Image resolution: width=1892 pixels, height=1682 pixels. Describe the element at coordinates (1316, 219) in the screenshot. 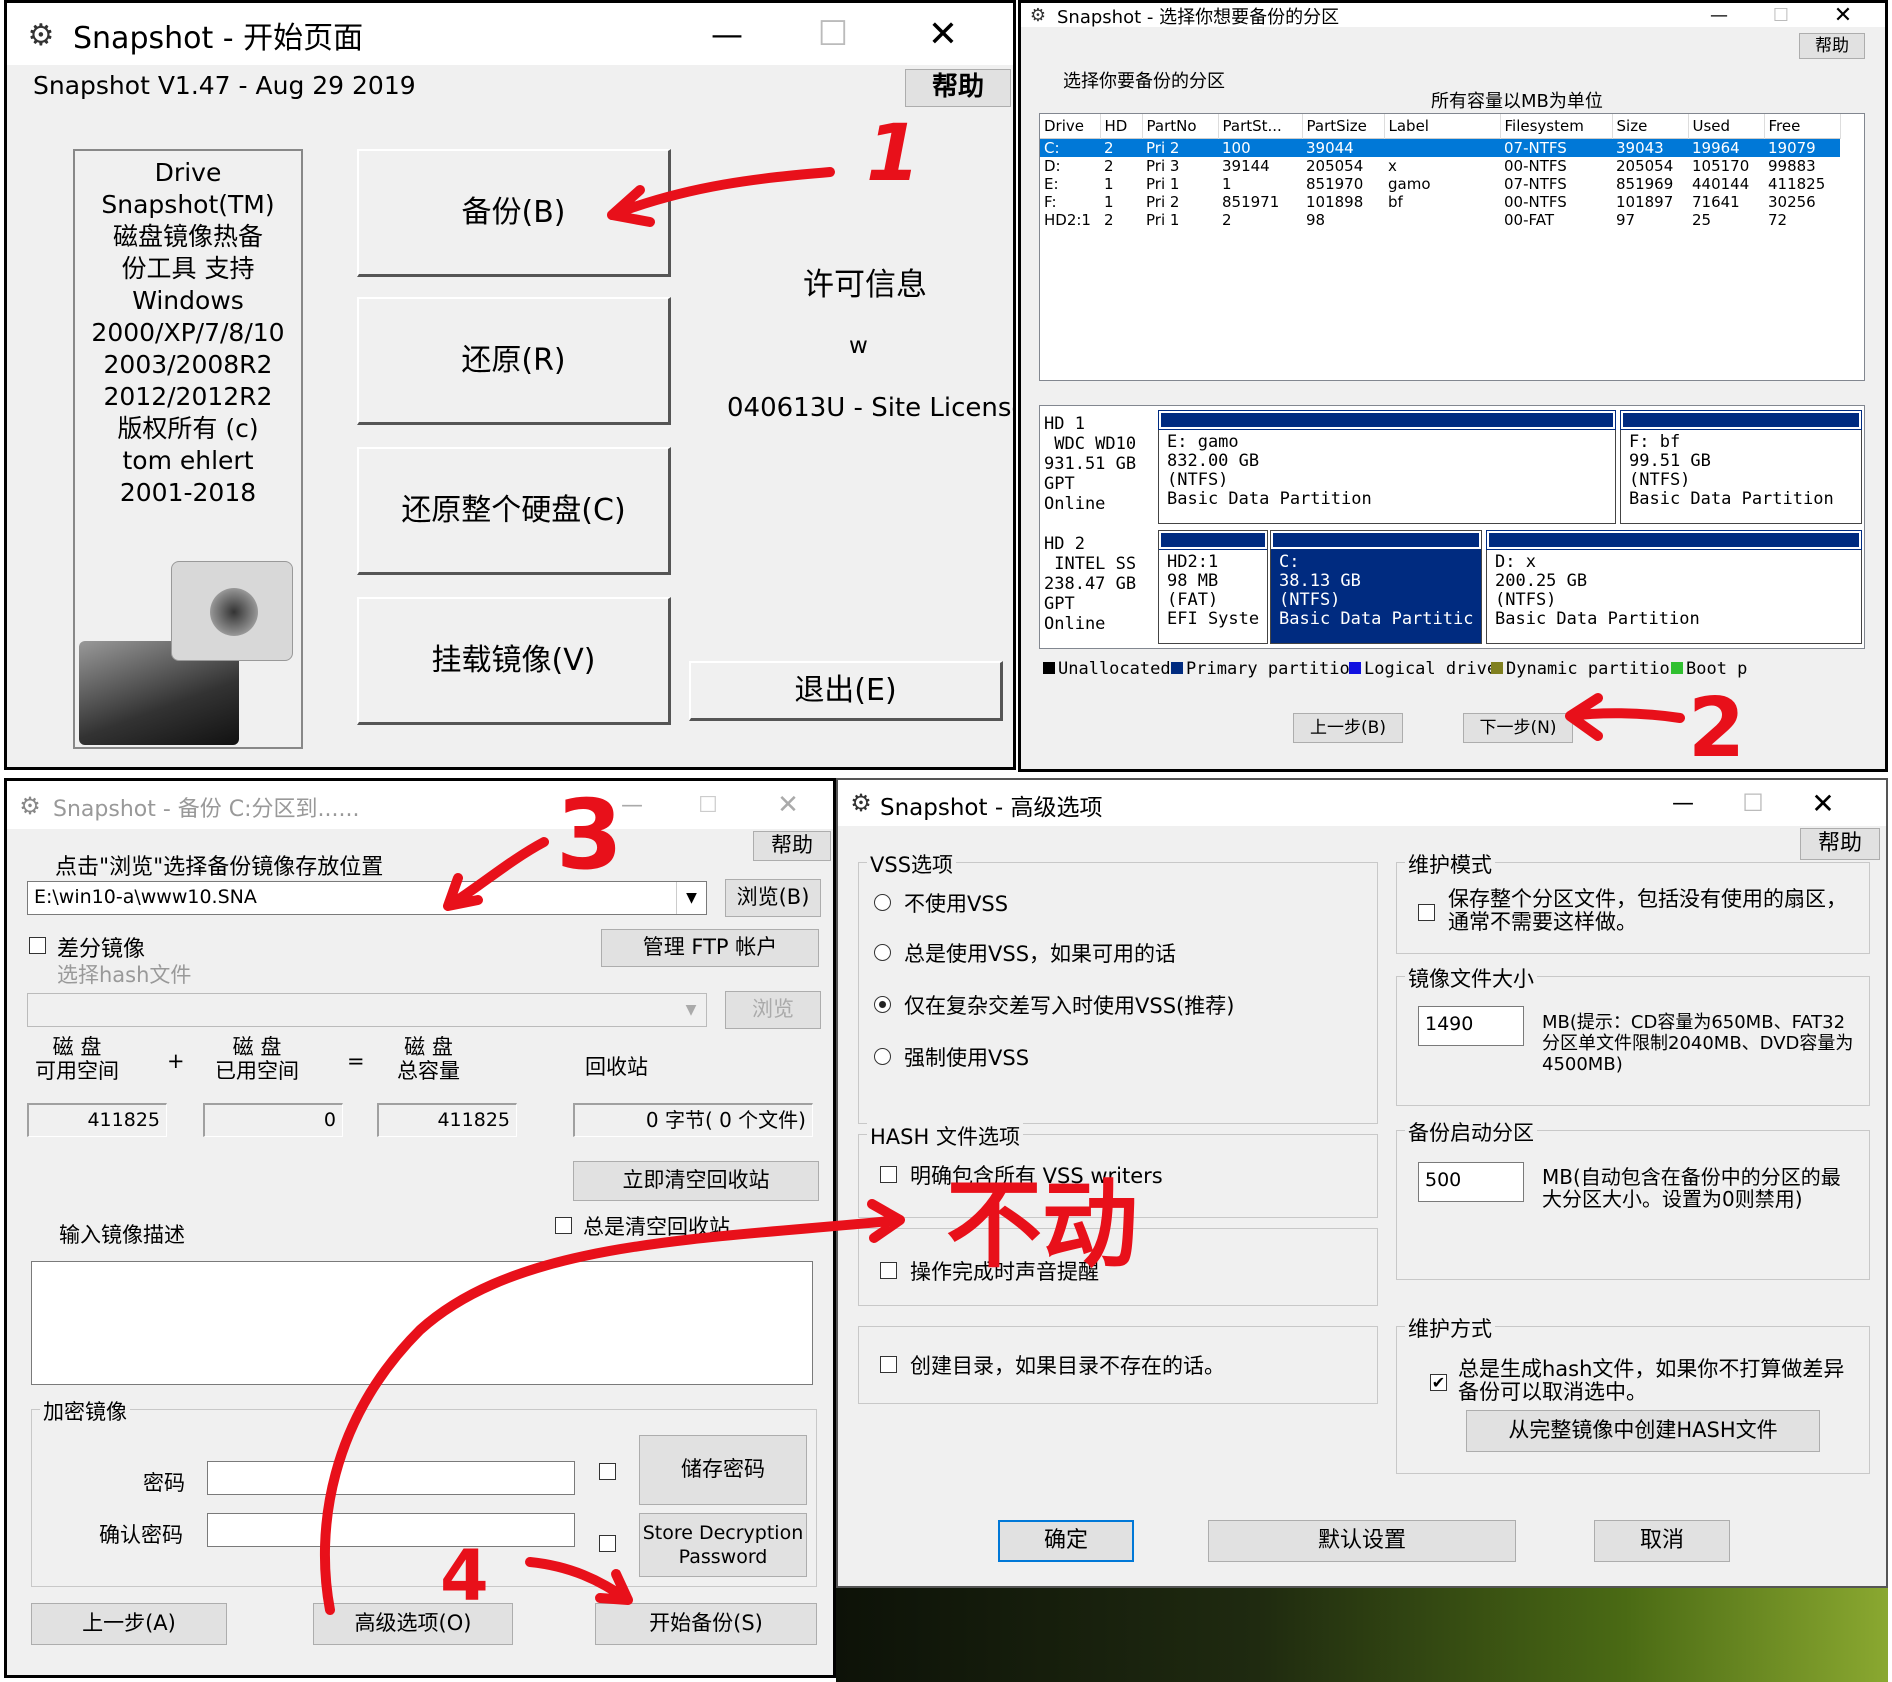

I see `table-cell: 98` at that location.